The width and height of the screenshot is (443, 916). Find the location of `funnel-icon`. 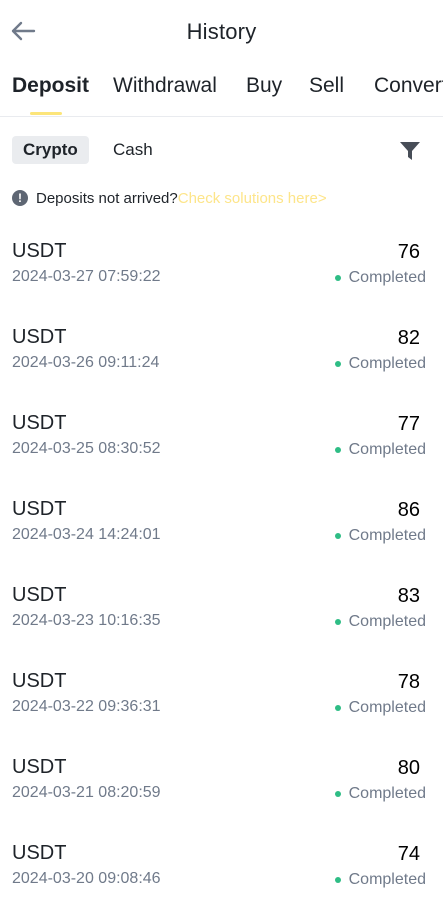

funnel-icon is located at coordinates (410, 154).